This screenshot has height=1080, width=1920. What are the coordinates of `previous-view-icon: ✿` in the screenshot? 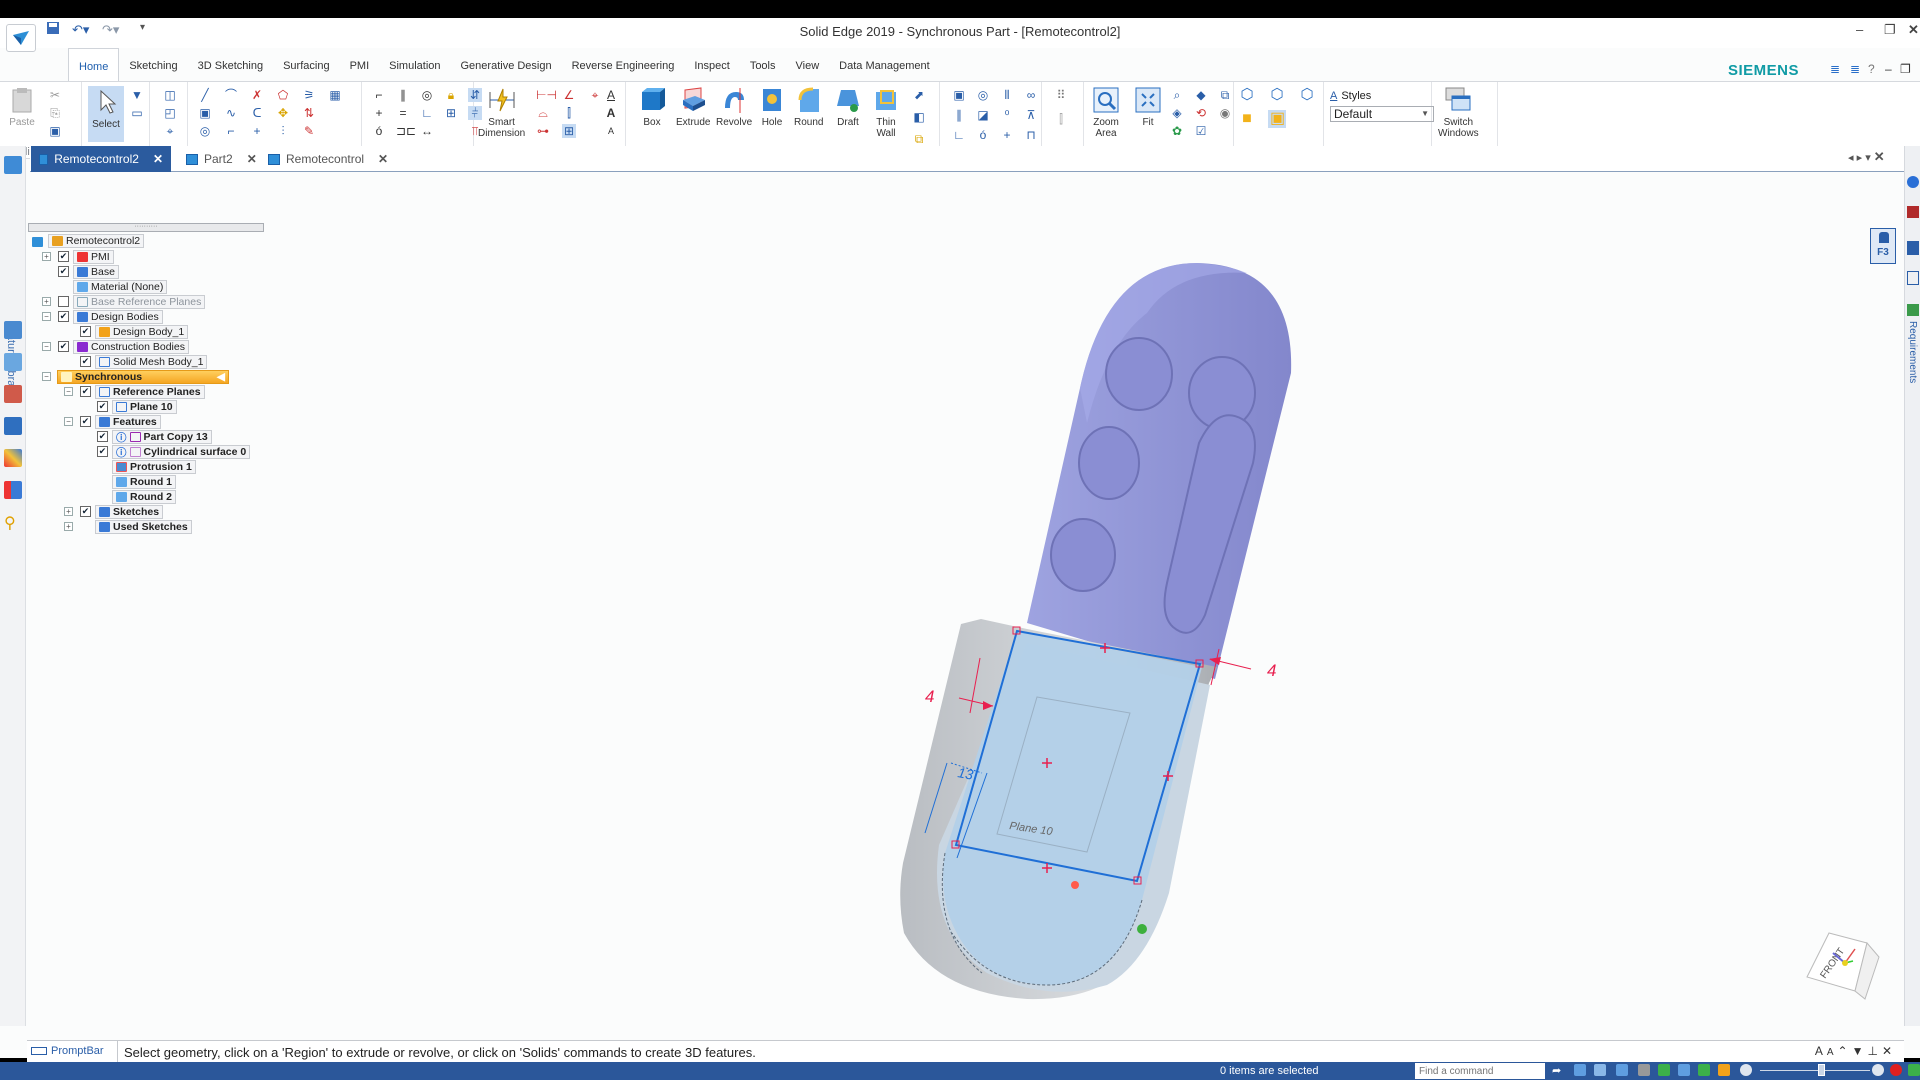 It's located at (1177, 131).